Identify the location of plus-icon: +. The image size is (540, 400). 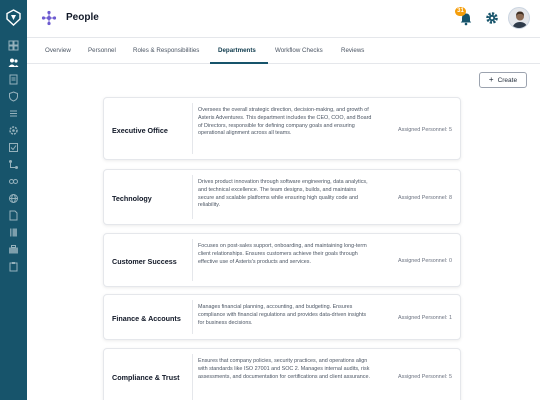
(491, 79).